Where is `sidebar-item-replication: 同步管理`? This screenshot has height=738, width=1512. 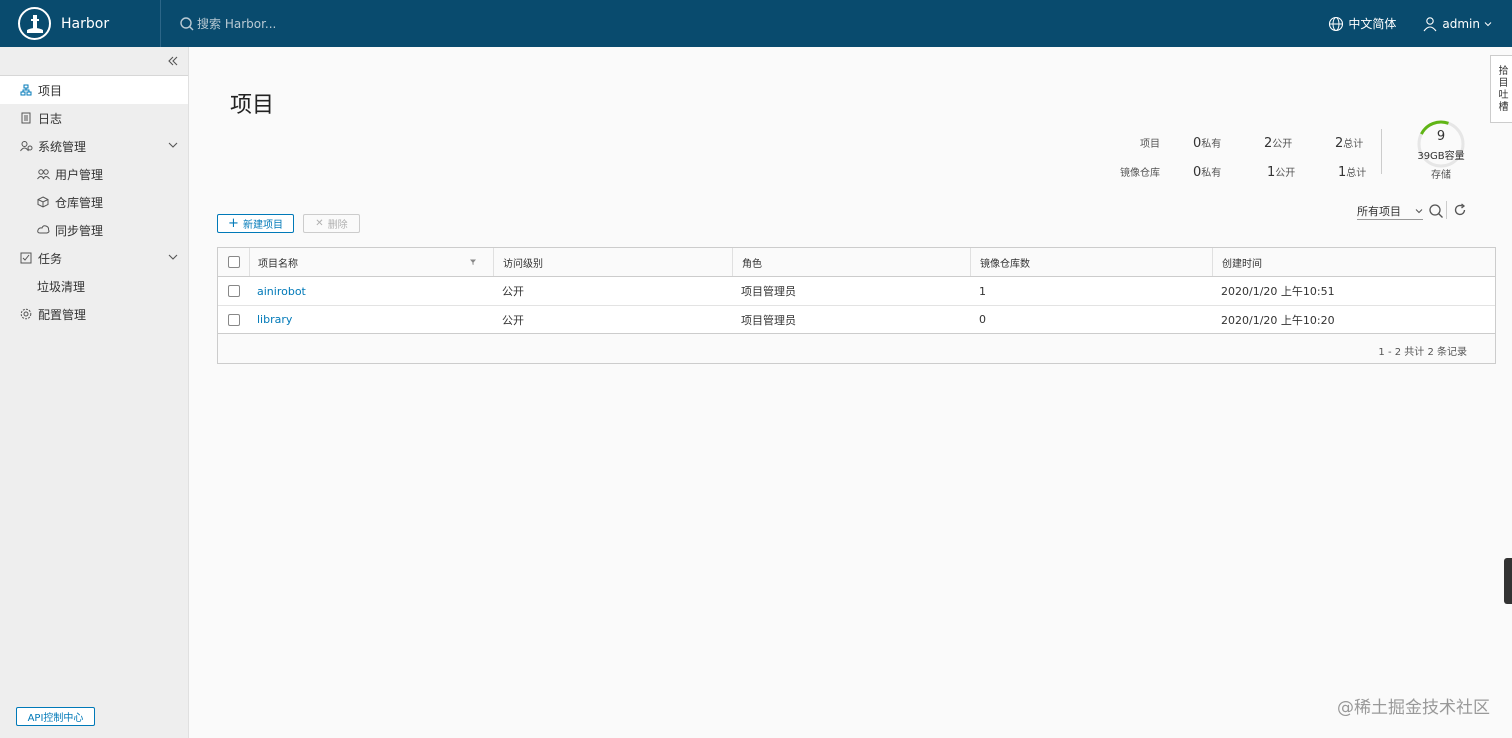 sidebar-item-replication: 同步管理 is located at coordinates (94, 230).